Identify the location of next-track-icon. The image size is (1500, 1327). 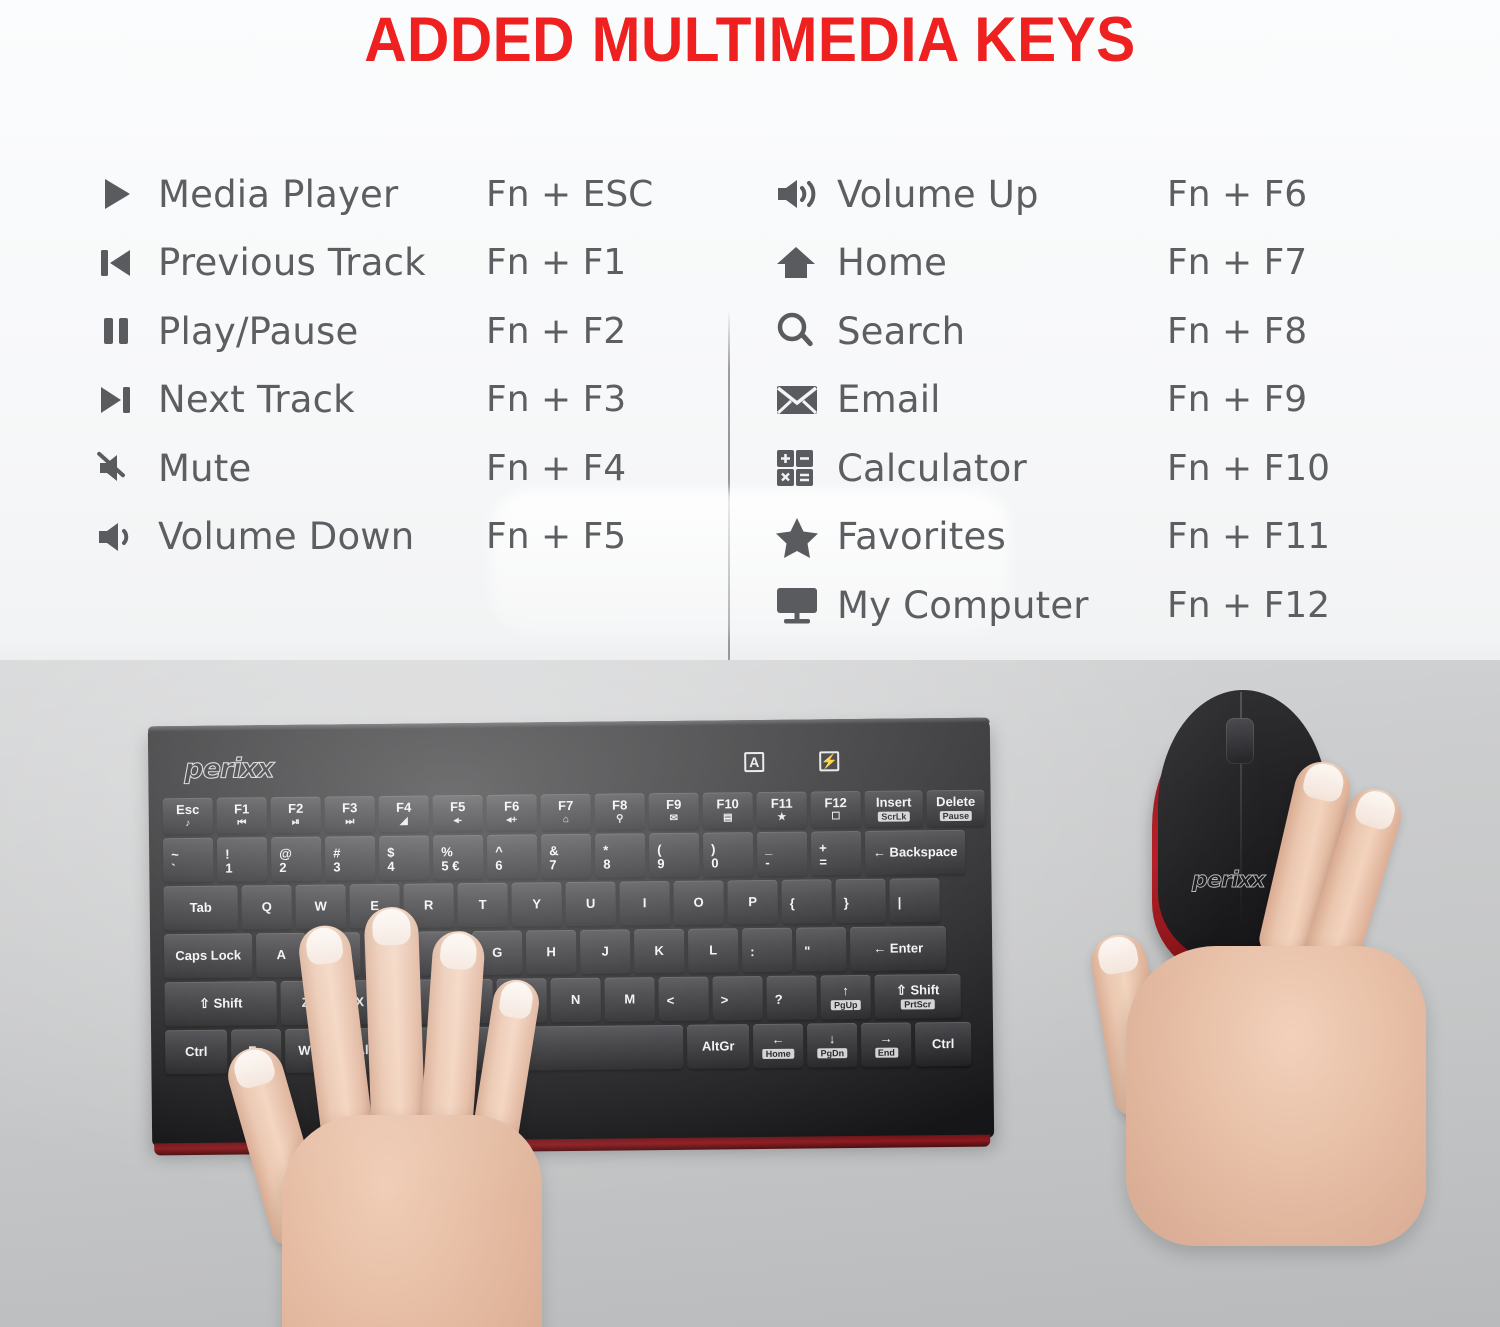
(127, 400).